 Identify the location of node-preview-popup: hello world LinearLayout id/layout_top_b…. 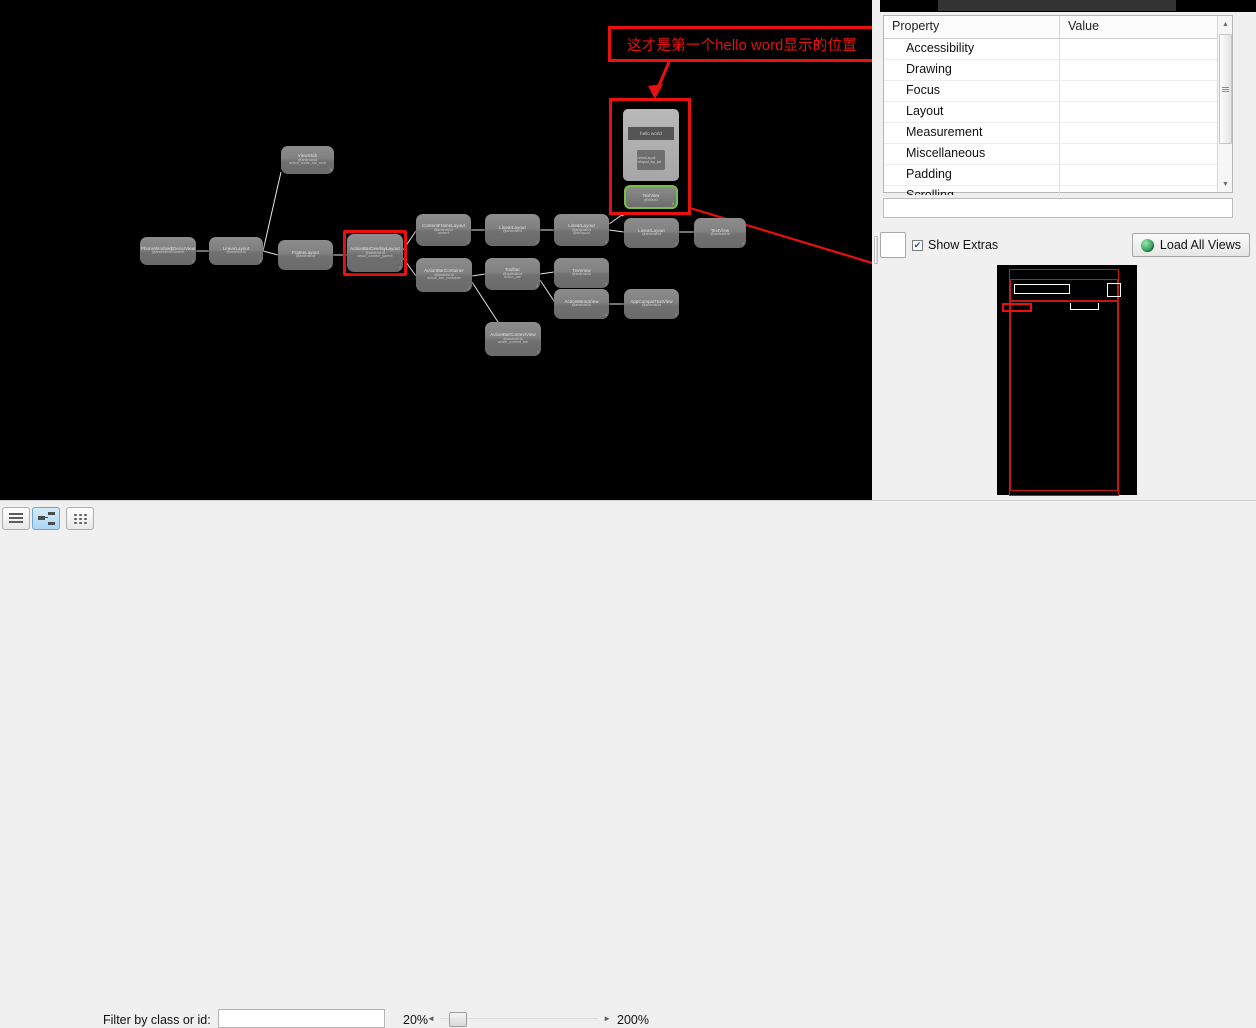
(650, 156).